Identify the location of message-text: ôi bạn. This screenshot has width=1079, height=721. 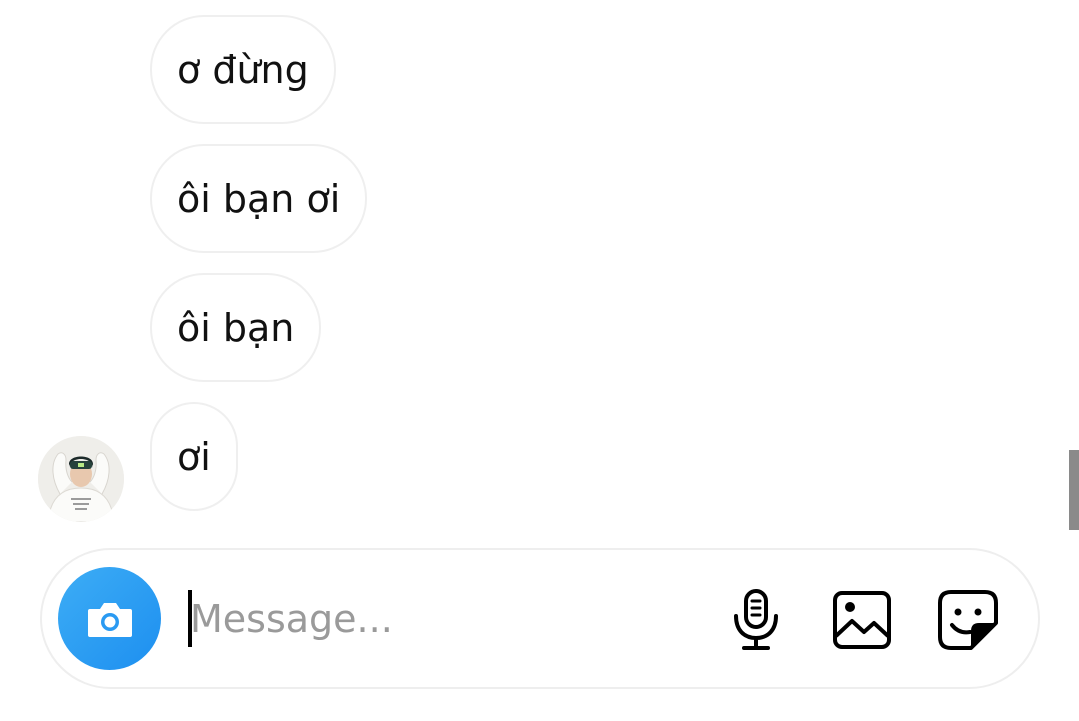
(236, 327).